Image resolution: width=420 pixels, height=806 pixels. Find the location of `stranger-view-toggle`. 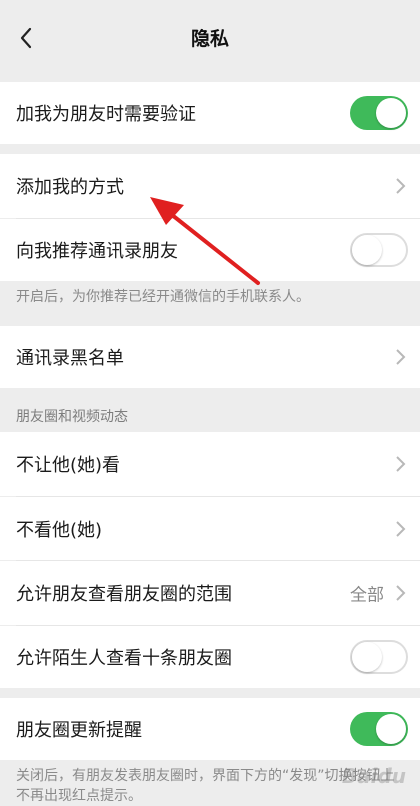

stranger-view-toggle is located at coordinates (379, 657).